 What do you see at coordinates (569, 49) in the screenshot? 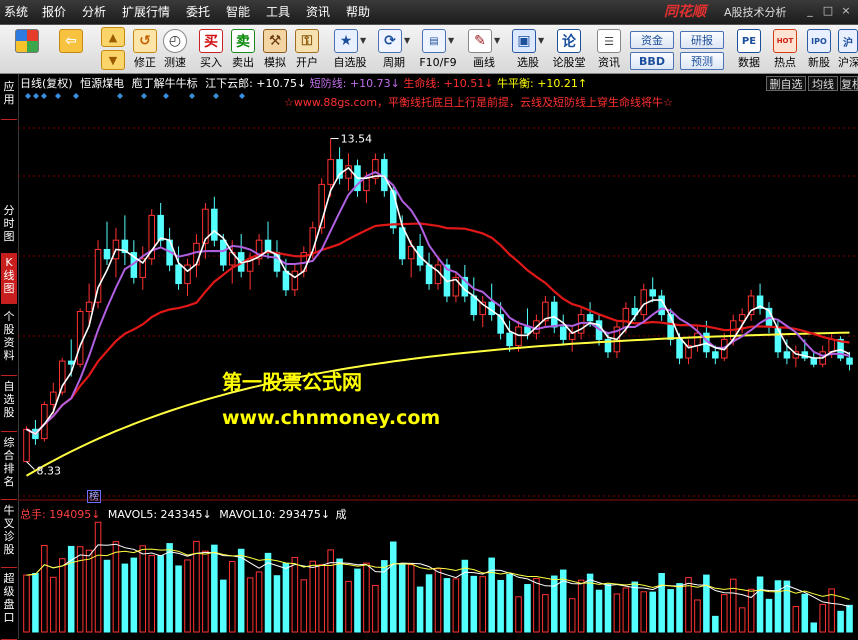
I see `discuss-button: 论 论股堂` at bounding box center [569, 49].